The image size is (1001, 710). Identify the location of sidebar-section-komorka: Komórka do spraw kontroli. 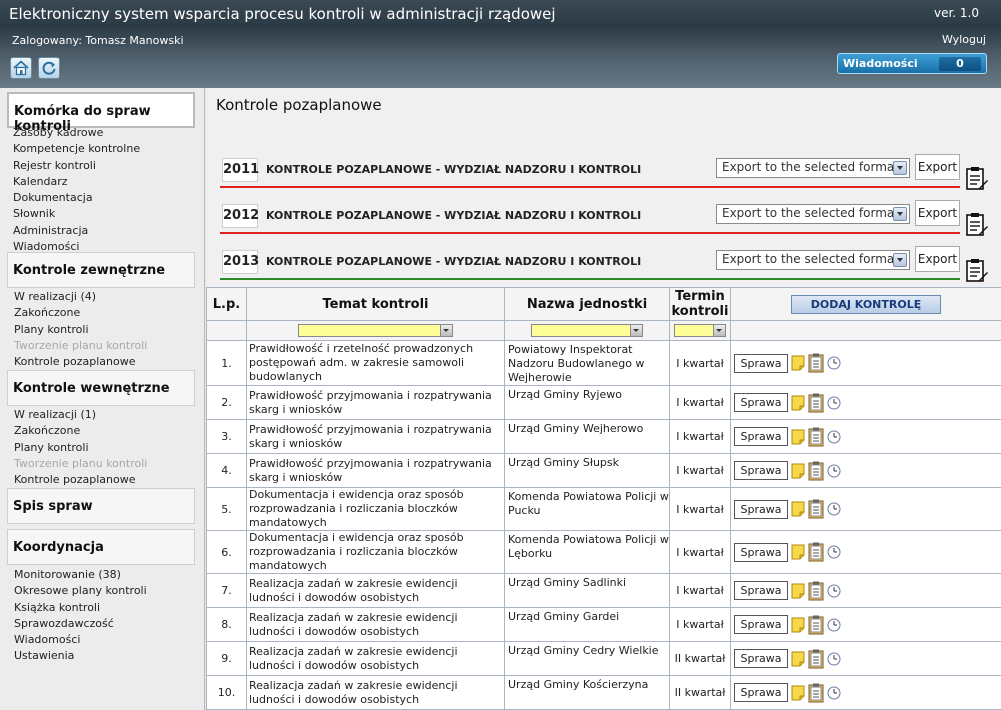
(101, 113).